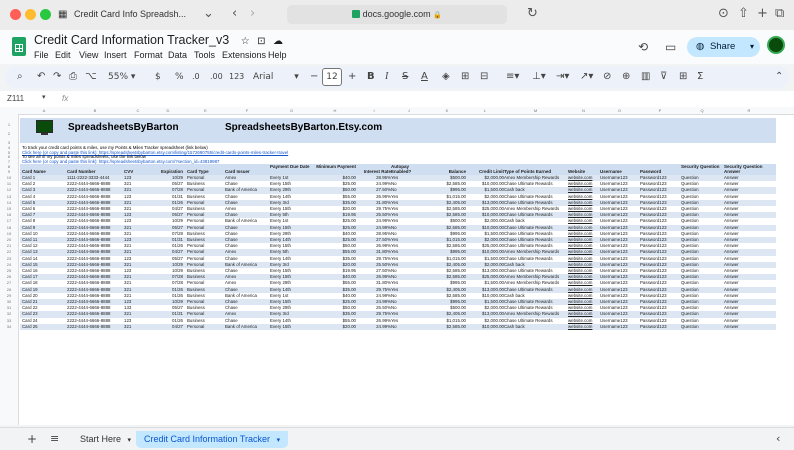 The width and height of the screenshot is (794, 450). What do you see at coordinates (409, 110) in the screenshot?
I see `column-header-j: J` at bounding box center [409, 110].